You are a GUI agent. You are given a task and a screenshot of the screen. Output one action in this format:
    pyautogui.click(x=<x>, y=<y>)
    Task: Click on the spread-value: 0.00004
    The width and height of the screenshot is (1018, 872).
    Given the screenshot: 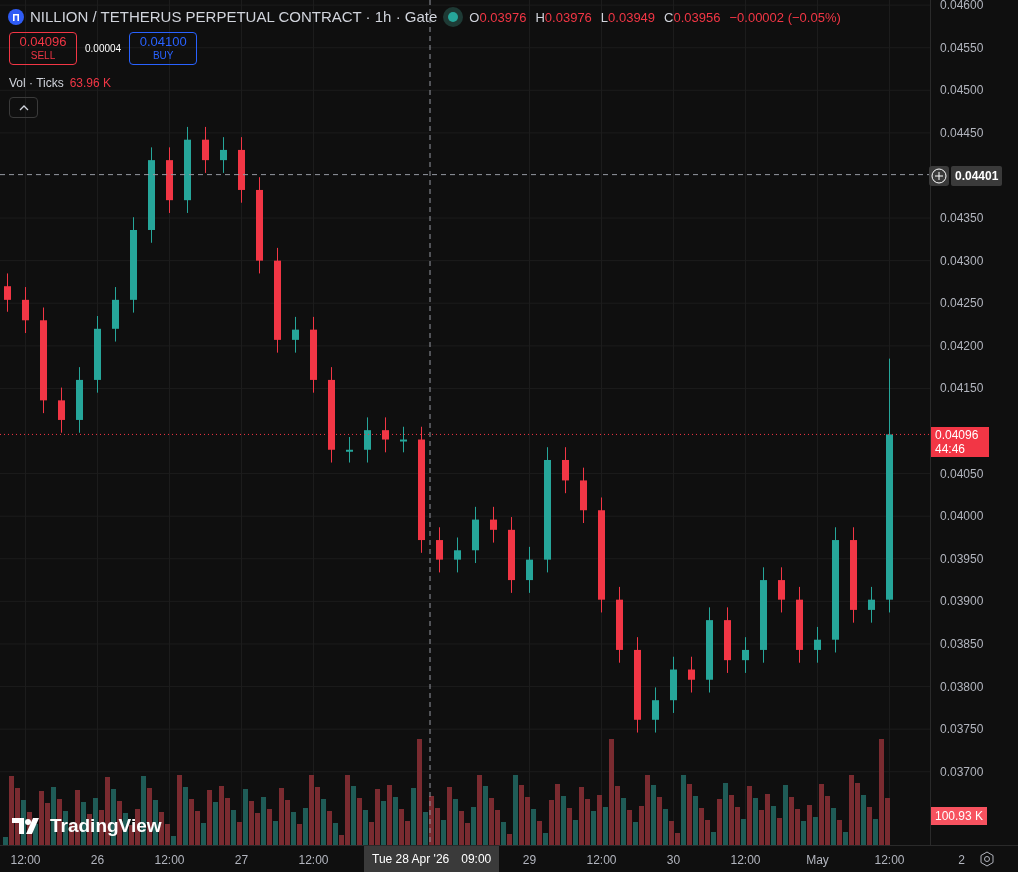 What is the action you would take?
    pyautogui.click(x=103, y=49)
    